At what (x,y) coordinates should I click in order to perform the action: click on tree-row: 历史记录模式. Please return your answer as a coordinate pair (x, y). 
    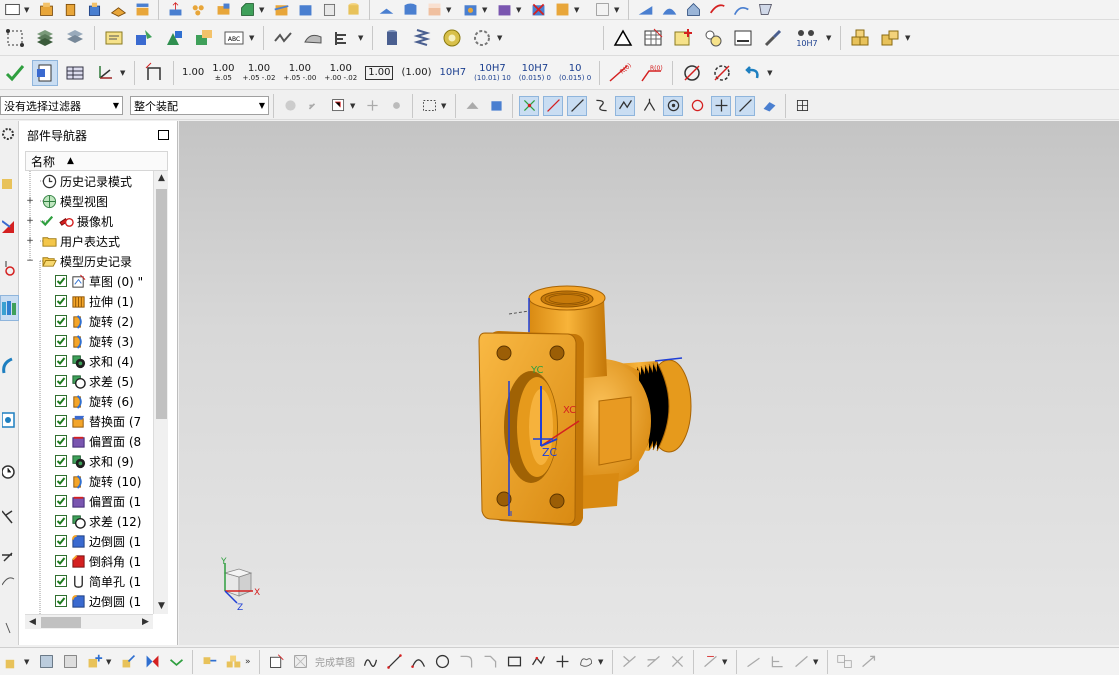
    Looking at the image, I should click on (89, 181).